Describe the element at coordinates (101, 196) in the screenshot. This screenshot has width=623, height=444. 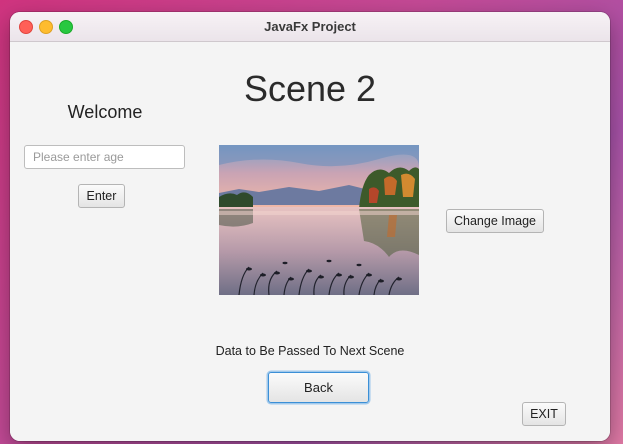
I see `enter-button: Enter` at that location.